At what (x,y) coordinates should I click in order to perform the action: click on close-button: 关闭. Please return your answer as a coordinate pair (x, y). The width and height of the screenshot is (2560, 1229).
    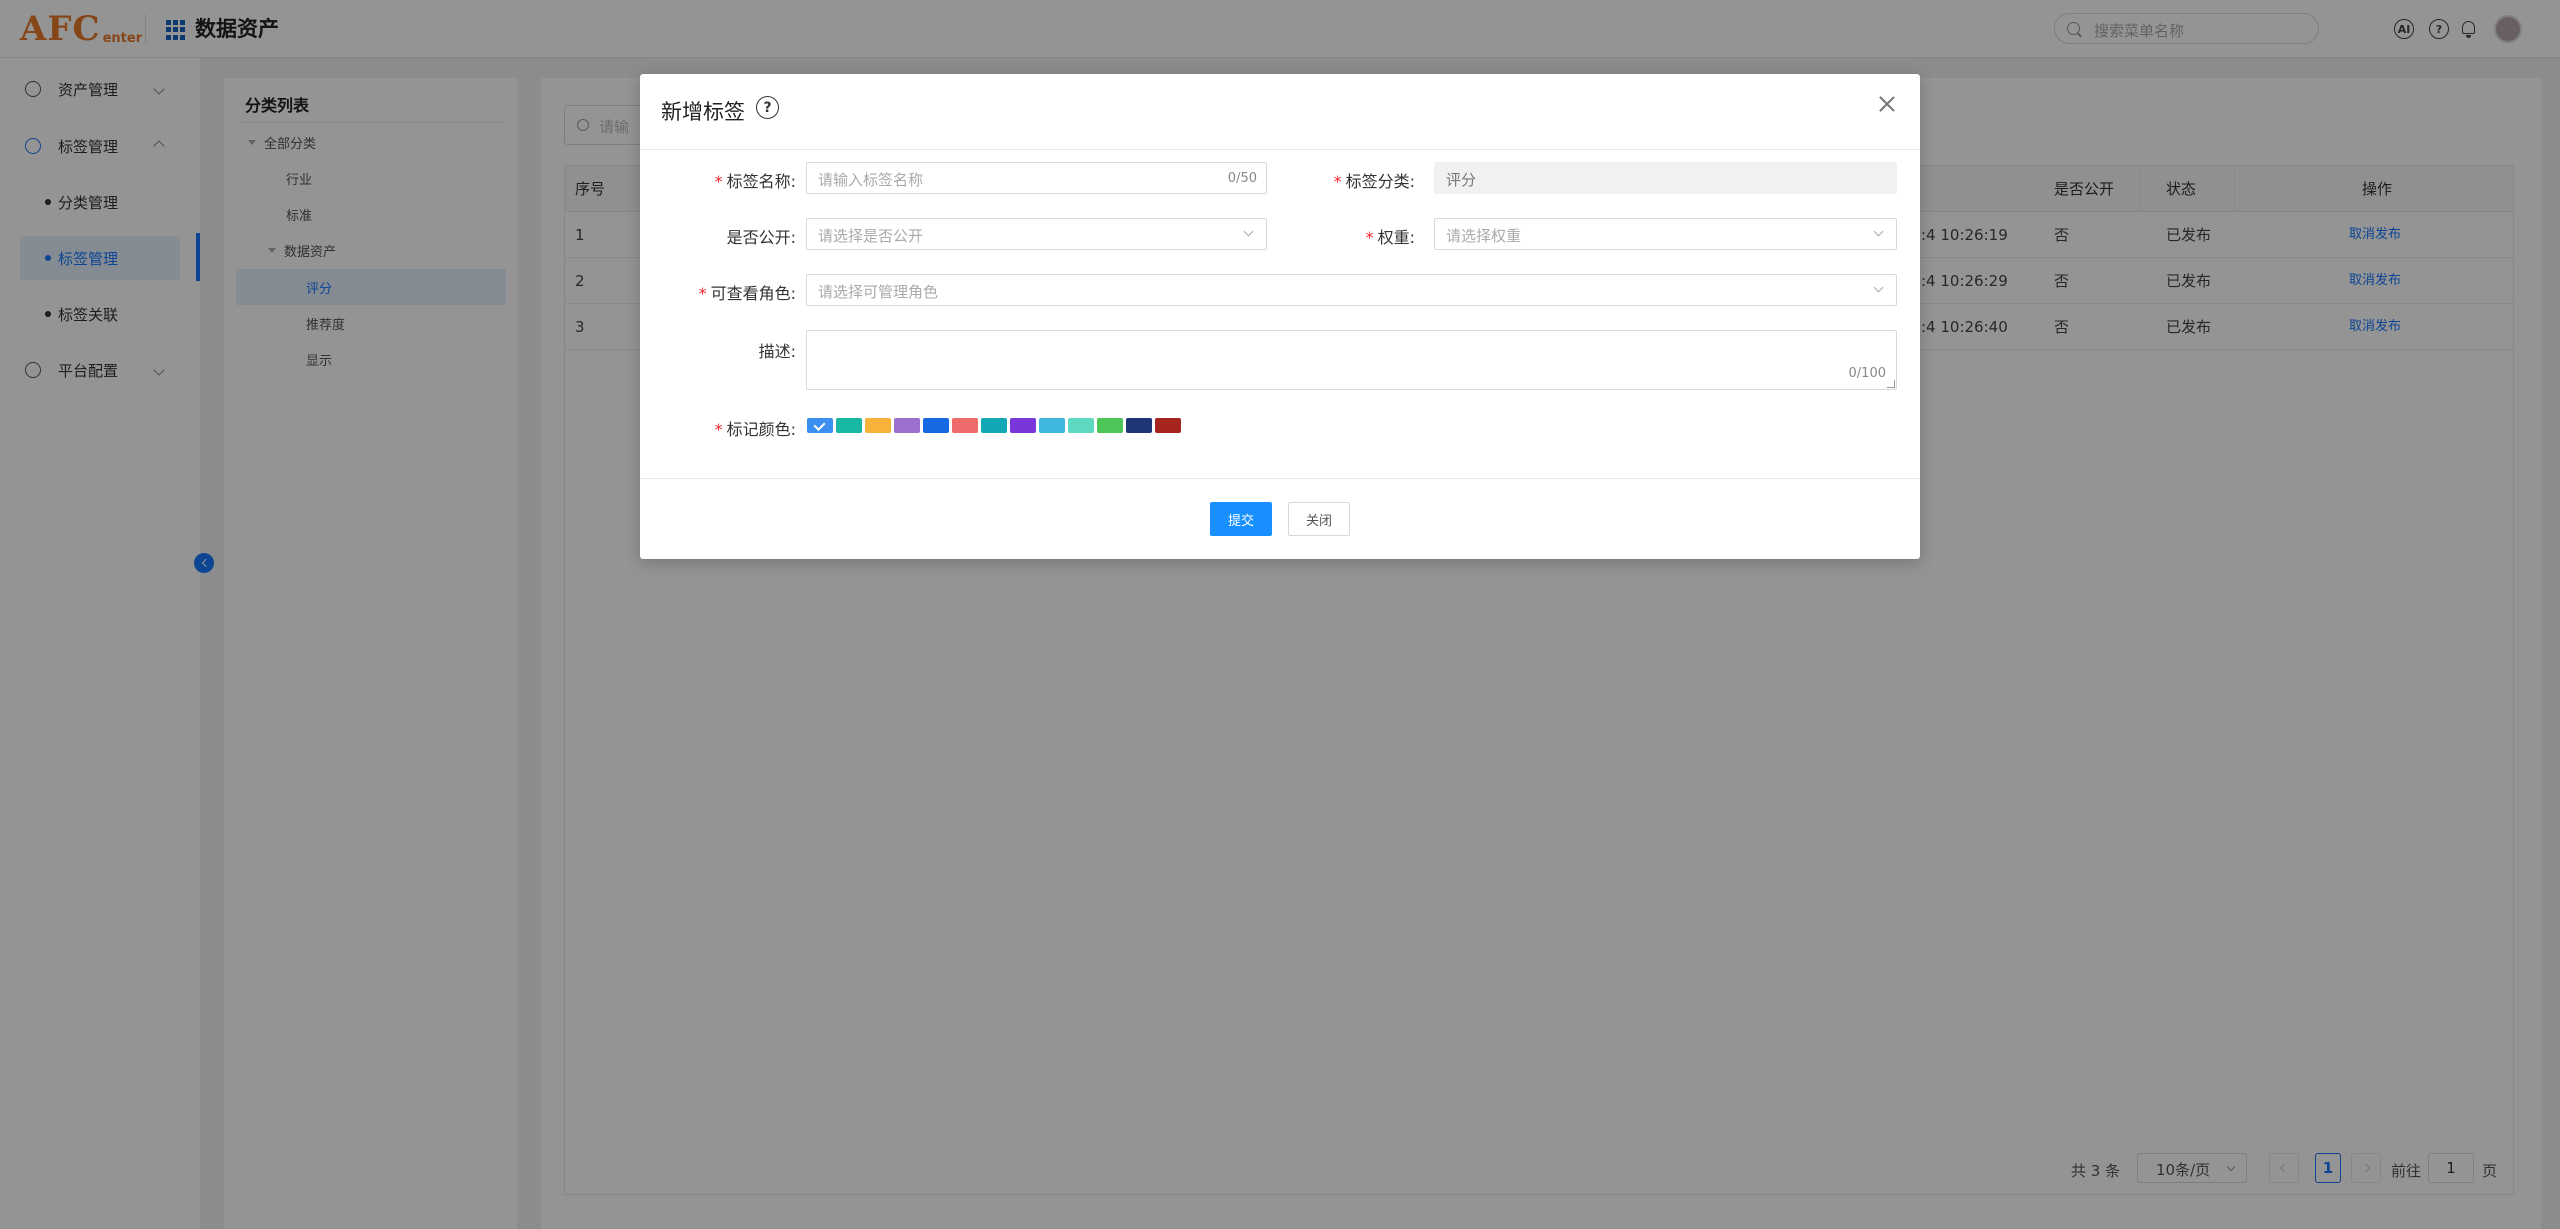
    Looking at the image, I should click on (1319, 519).